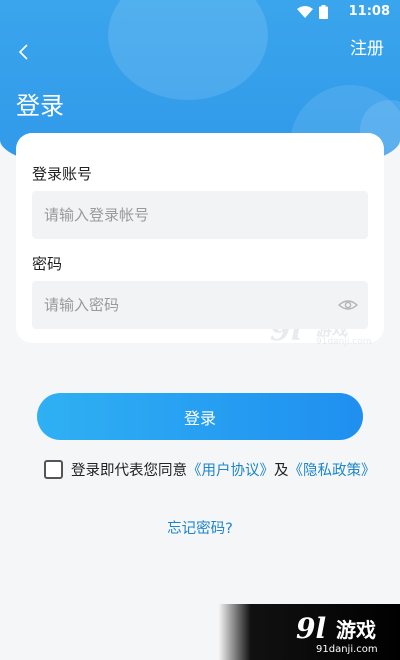 This screenshot has width=400, height=660. I want to click on eye-icon, so click(348, 305).